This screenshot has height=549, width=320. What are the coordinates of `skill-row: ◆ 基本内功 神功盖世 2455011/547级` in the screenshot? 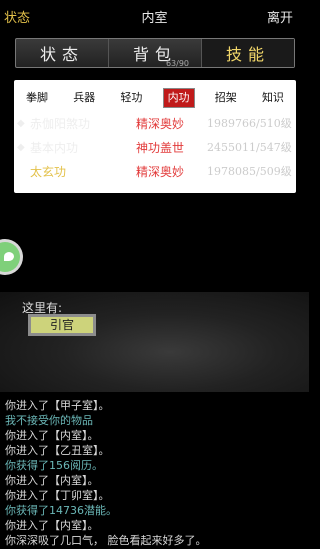 It's located at (154, 148).